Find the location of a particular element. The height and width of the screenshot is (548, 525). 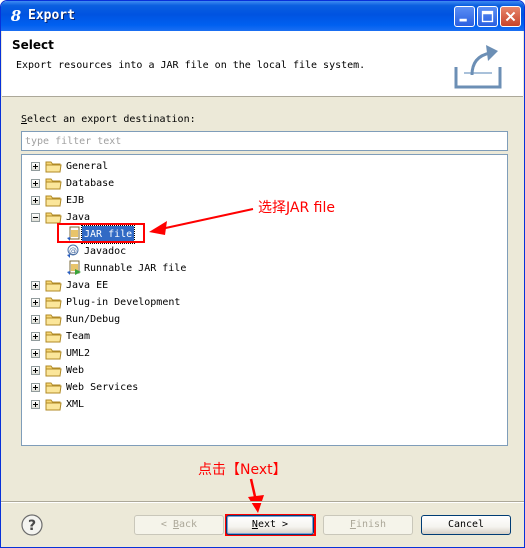

tree-item-label: Plug-in Development is located at coordinates (123, 302).